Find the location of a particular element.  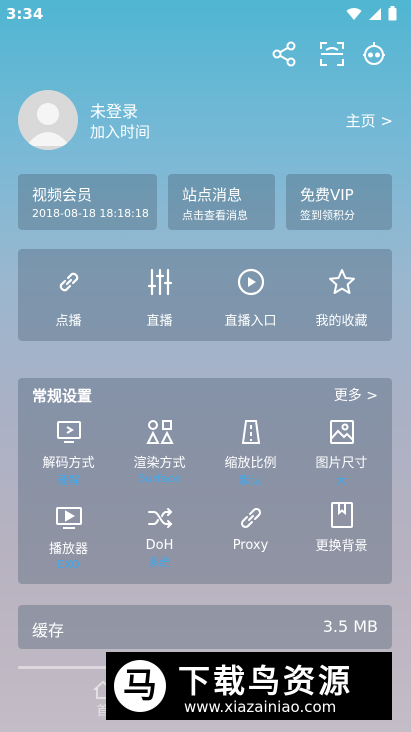

live-button: 直播 is located at coordinates (159, 297).